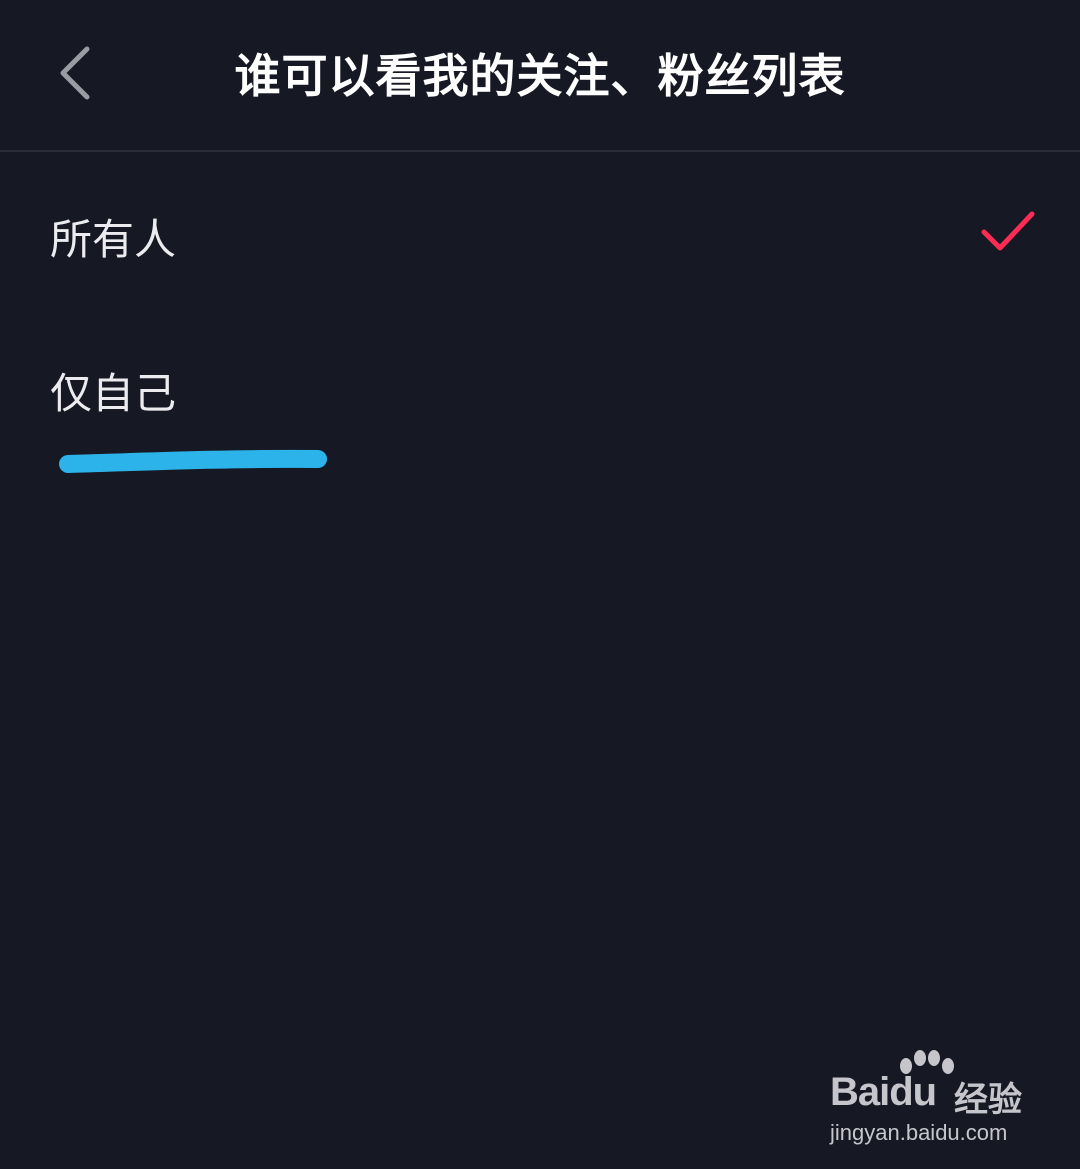 The image size is (1080, 1169). I want to click on page-title: 谁可以看我的关注、粉丝列表, so click(540, 76).